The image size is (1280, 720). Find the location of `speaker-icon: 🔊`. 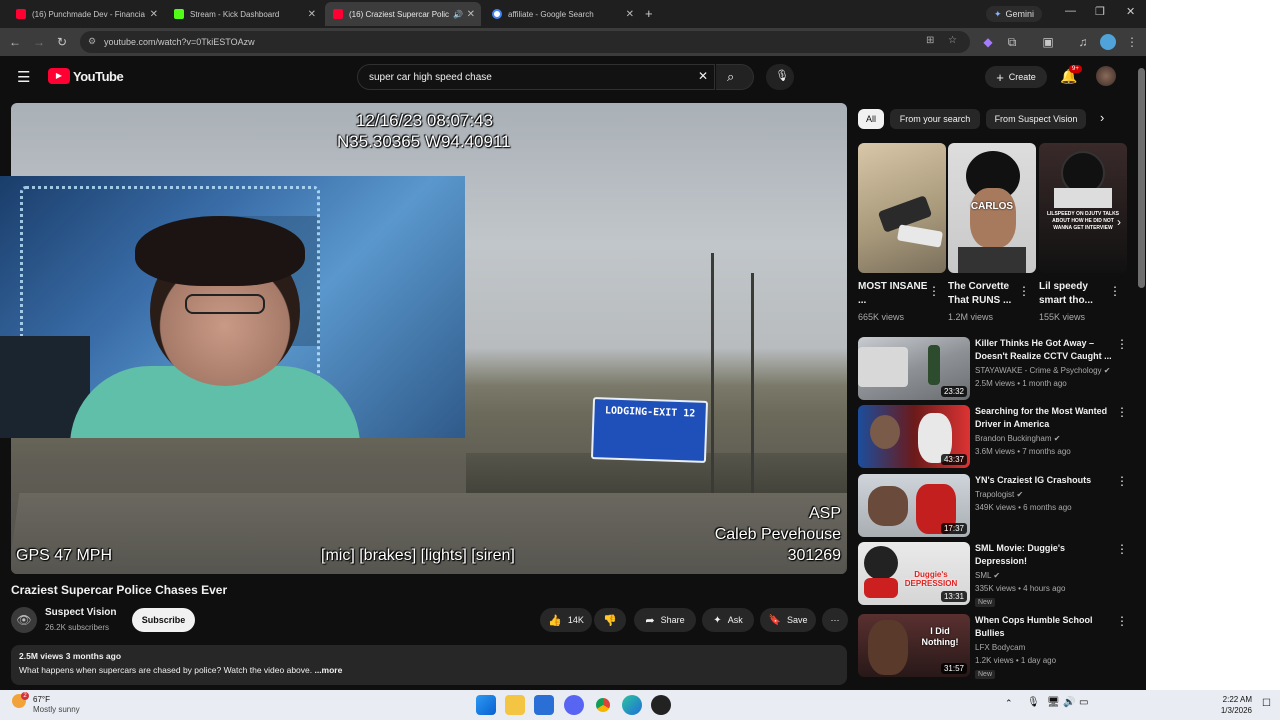

speaker-icon: 🔊 is located at coordinates (458, 14).